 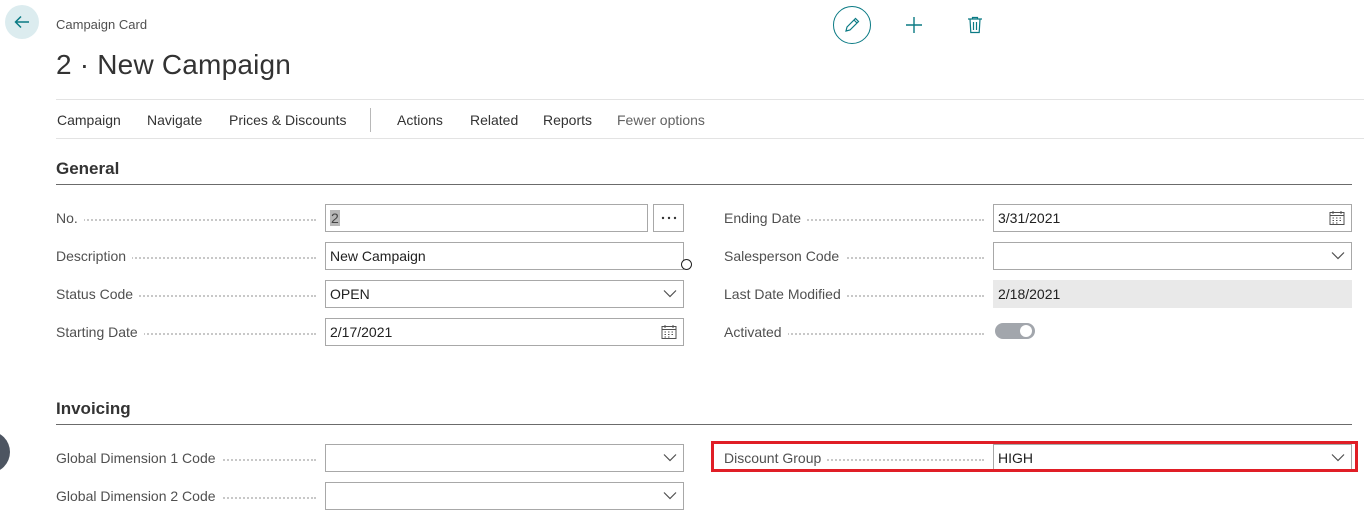 What do you see at coordinates (174, 120) in the screenshot?
I see `menu-navigate: Navigate` at bounding box center [174, 120].